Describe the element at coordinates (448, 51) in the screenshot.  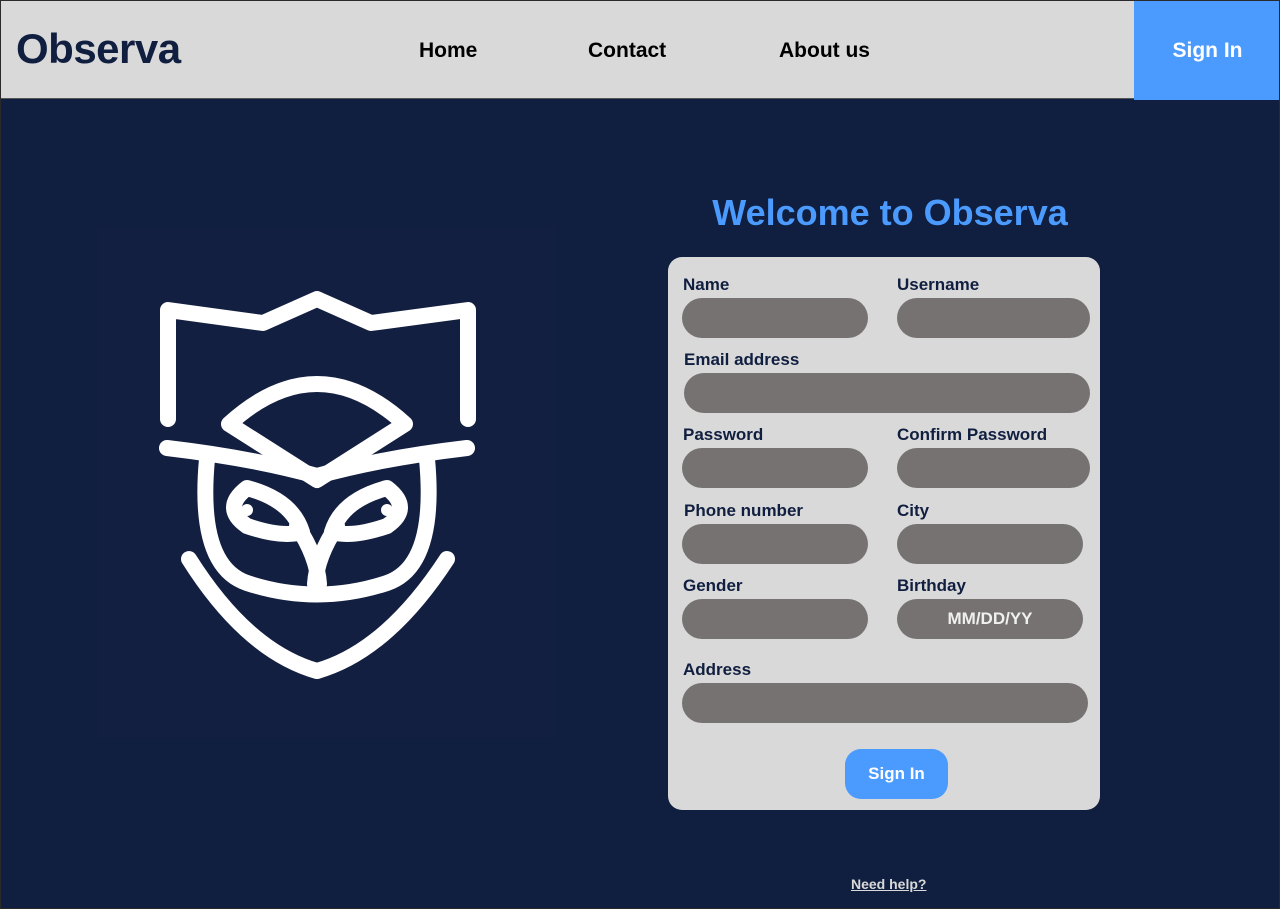
I see `nav-home-link: Home` at that location.